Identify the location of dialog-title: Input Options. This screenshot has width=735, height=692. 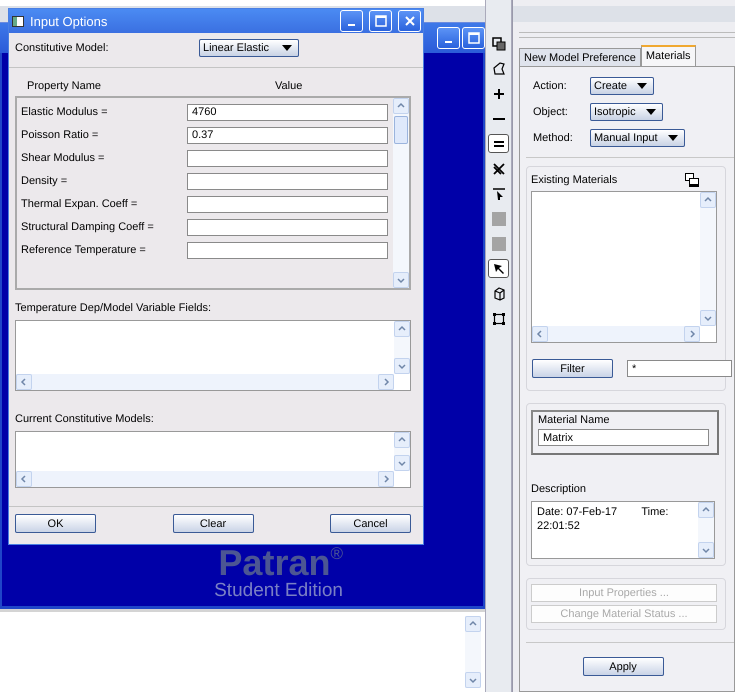
(69, 21).